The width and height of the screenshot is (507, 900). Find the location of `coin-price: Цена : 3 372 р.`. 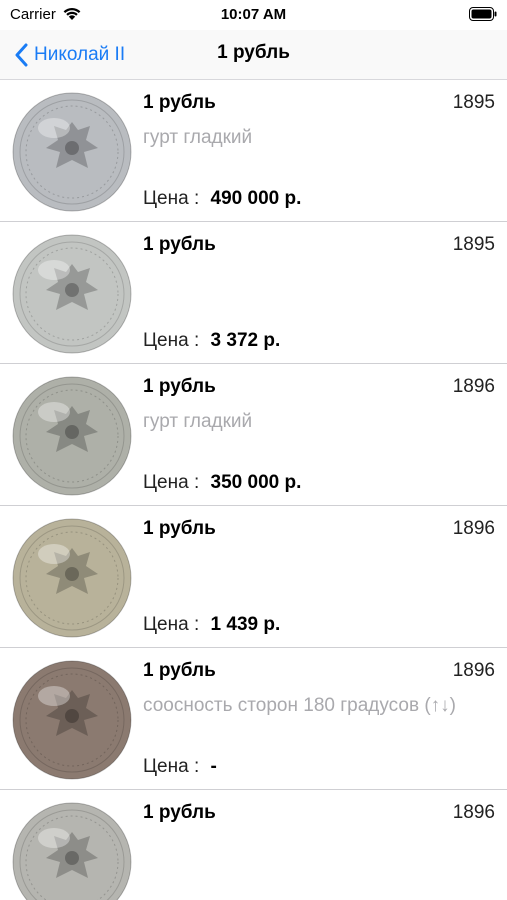

coin-price: Цена : 3 372 р. is located at coordinates (211, 341).